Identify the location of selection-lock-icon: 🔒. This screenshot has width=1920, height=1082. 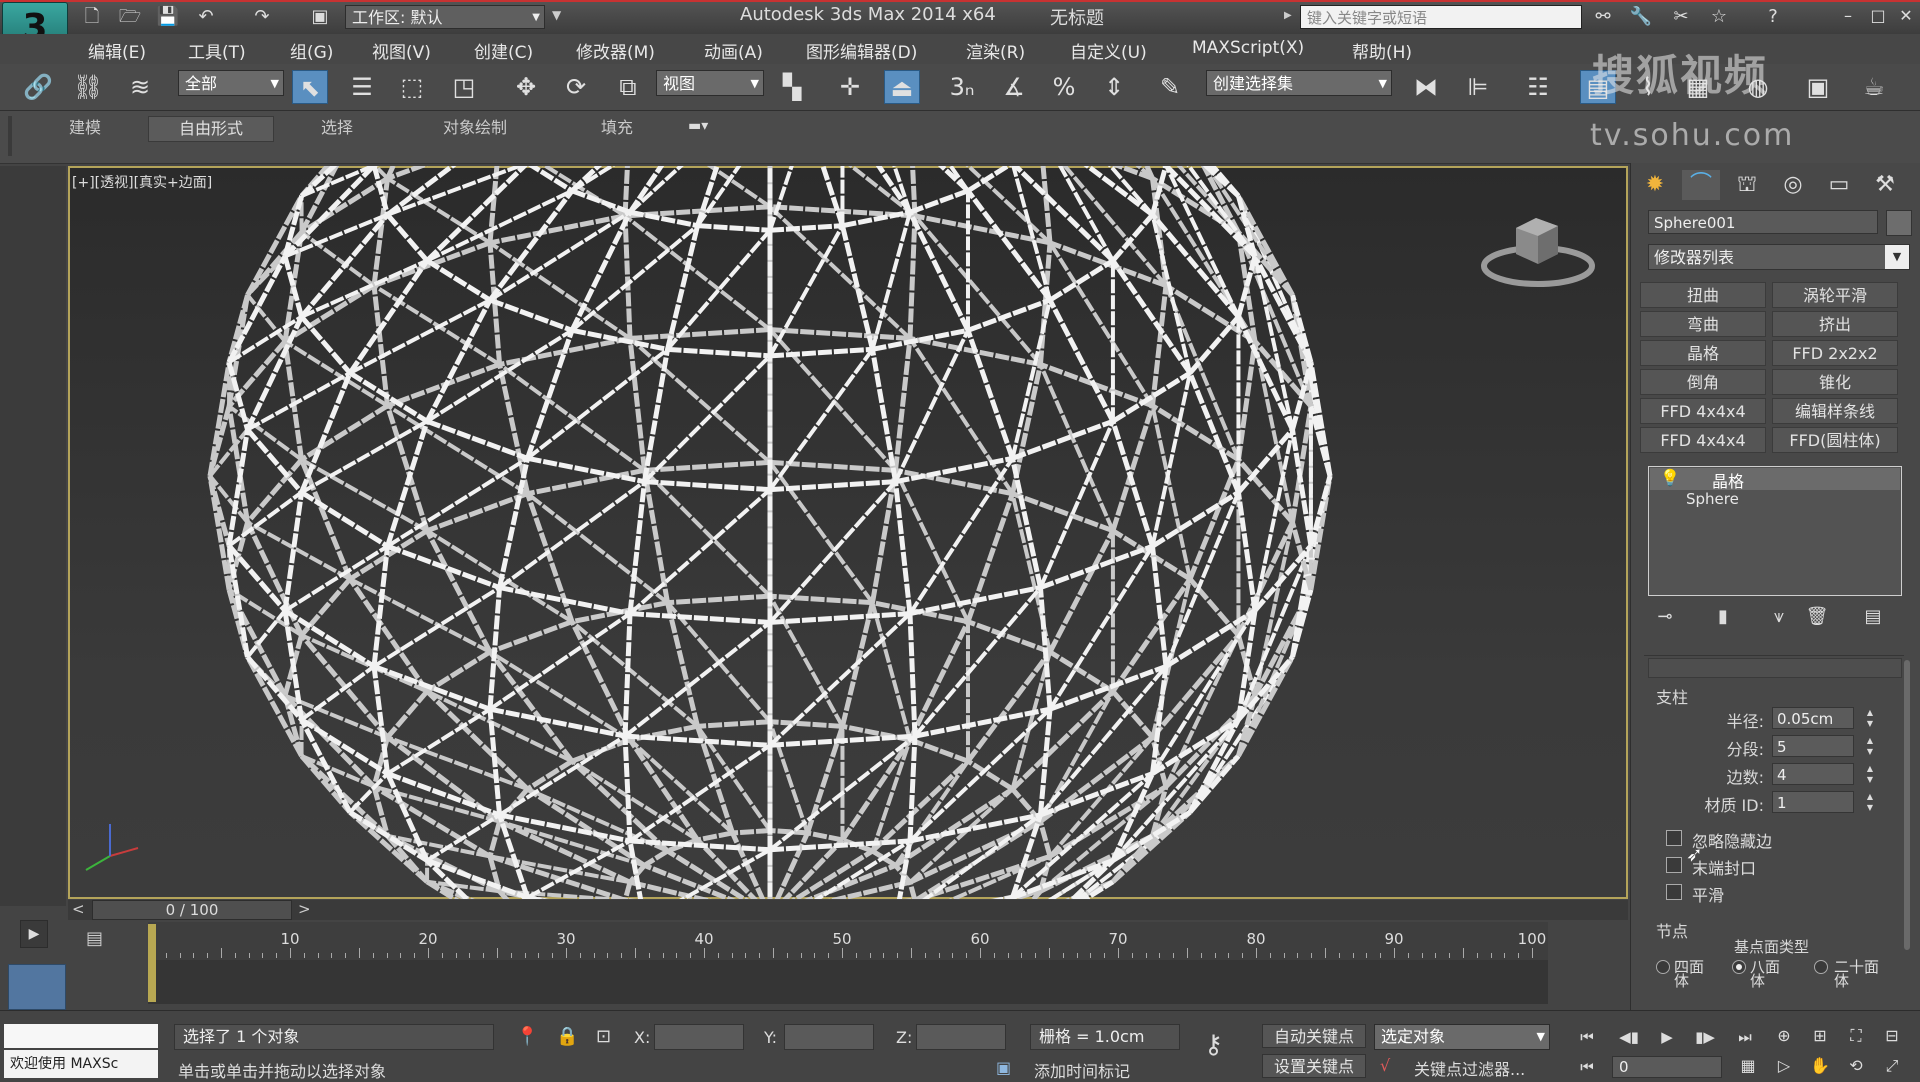
(567, 1036).